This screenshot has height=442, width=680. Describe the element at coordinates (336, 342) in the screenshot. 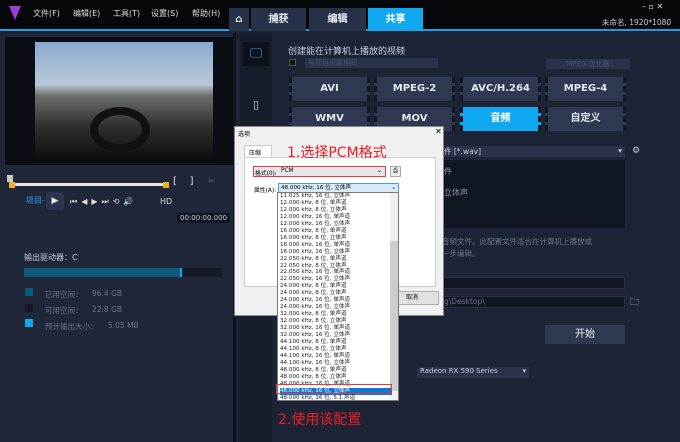

I see `attribute-option: 44.100 kHz, 8 位, 单声道` at that location.